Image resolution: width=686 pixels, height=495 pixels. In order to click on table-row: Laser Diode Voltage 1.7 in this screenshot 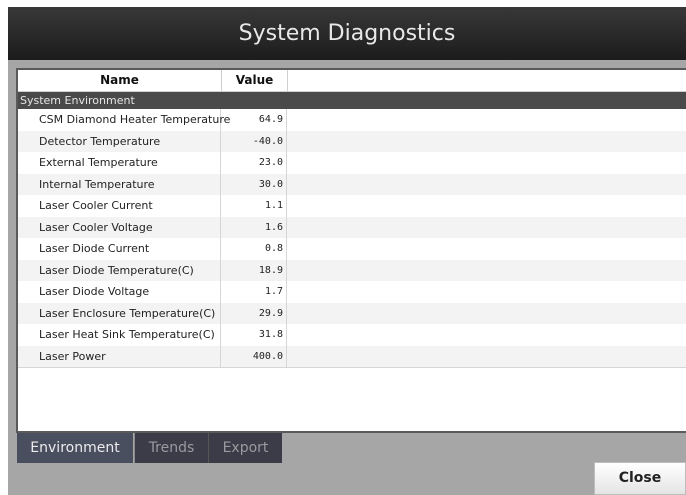, I will do `click(352, 292)`.